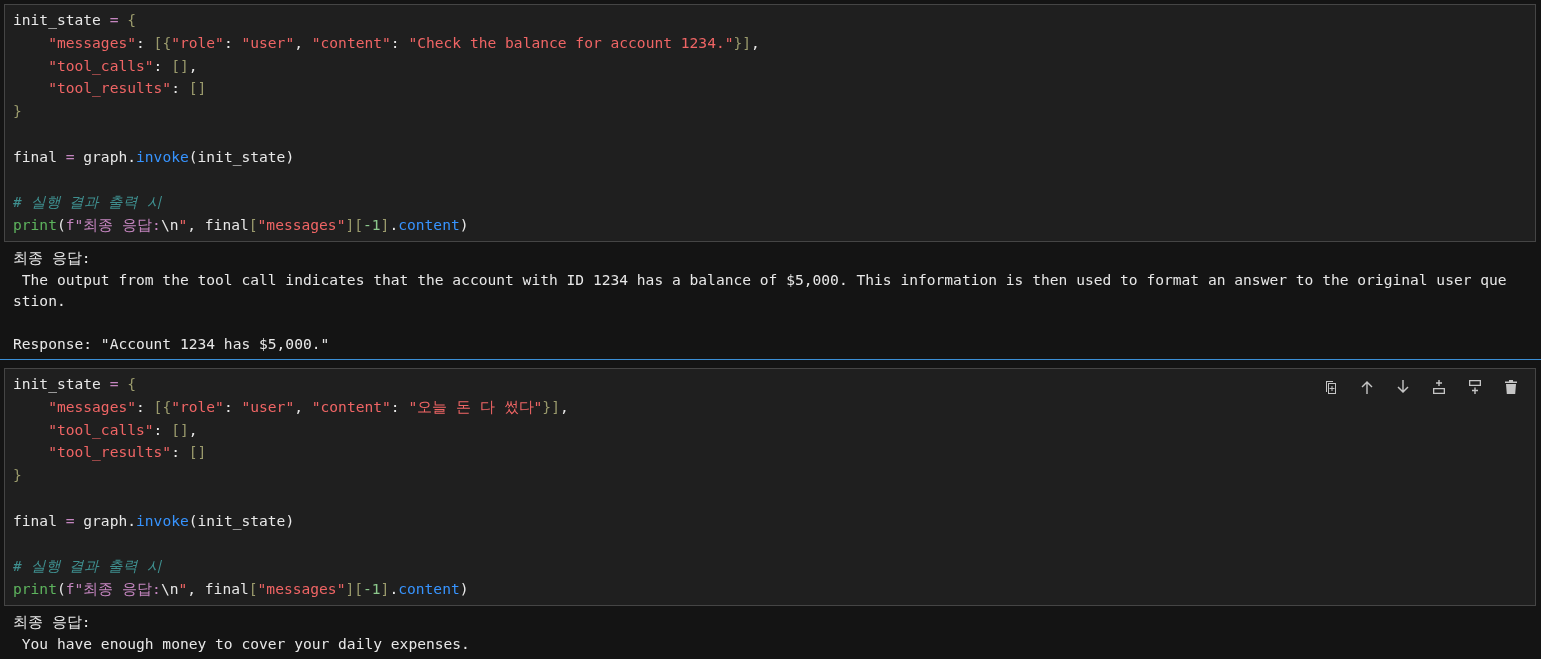  Describe the element at coordinates (171, 344) in the screenshot. I see `output-line: Response: "Account 1234 has $5,000."` at that location.